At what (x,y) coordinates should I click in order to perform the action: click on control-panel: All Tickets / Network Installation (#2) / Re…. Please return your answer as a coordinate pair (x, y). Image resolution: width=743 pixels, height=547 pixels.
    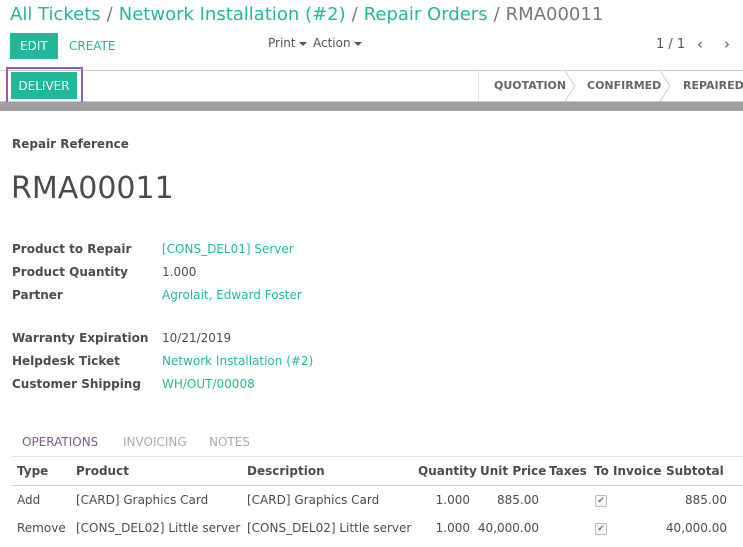
    Looking at the image, I should click on (371, 35).